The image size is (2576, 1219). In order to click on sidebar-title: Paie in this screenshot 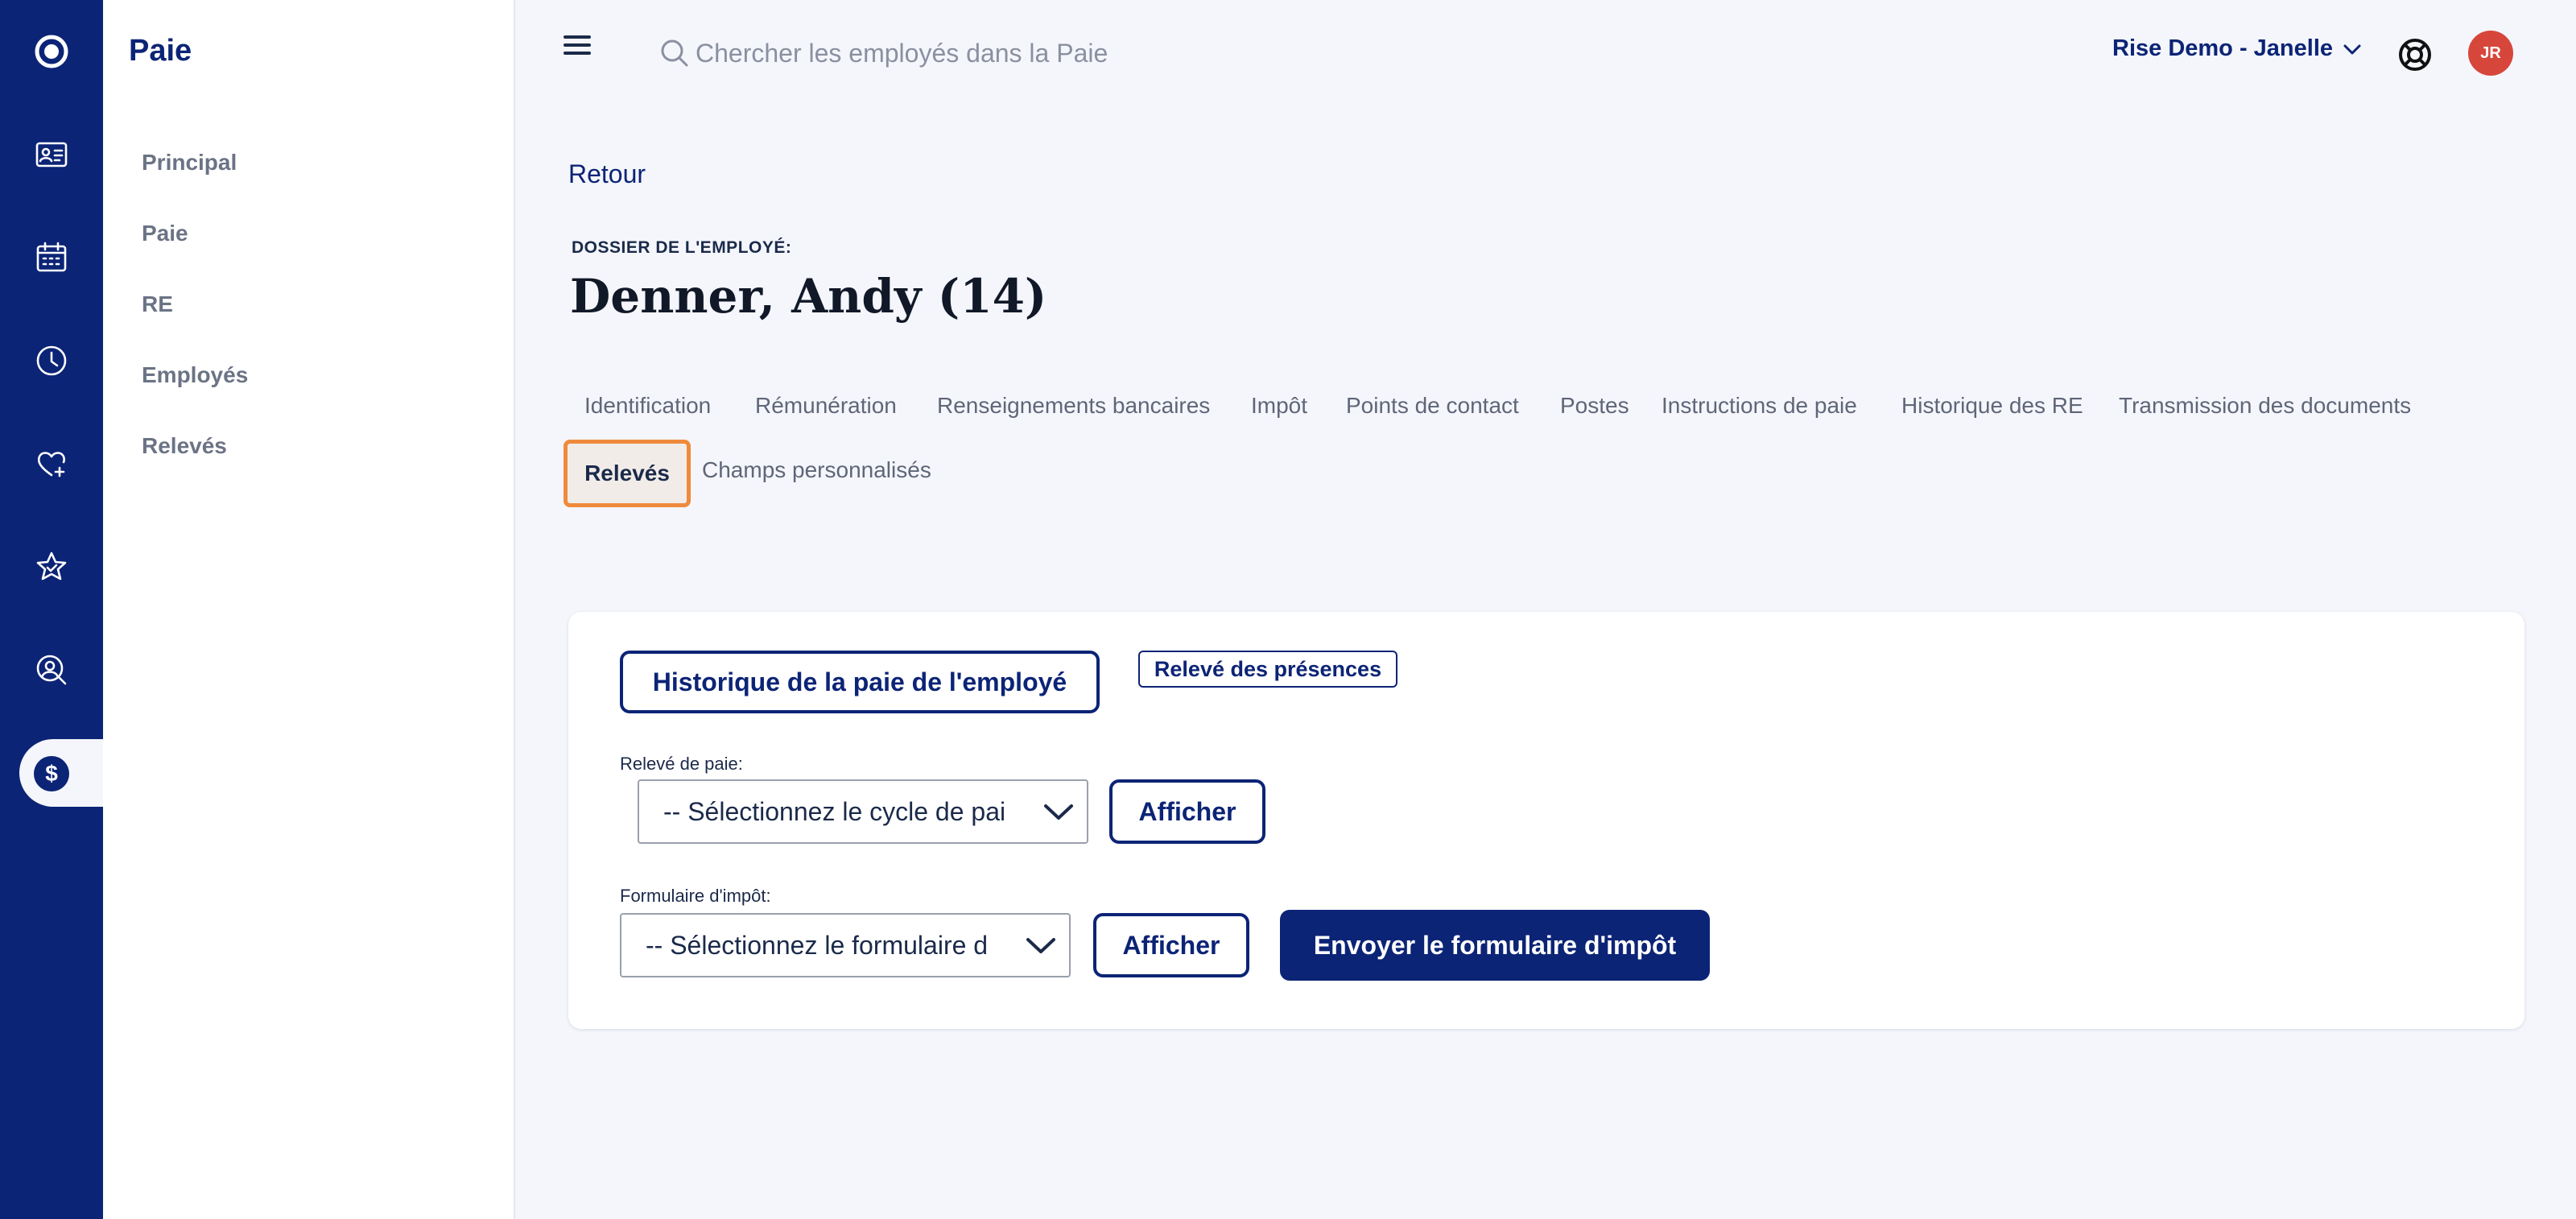, I will do `click(160, 51)`.